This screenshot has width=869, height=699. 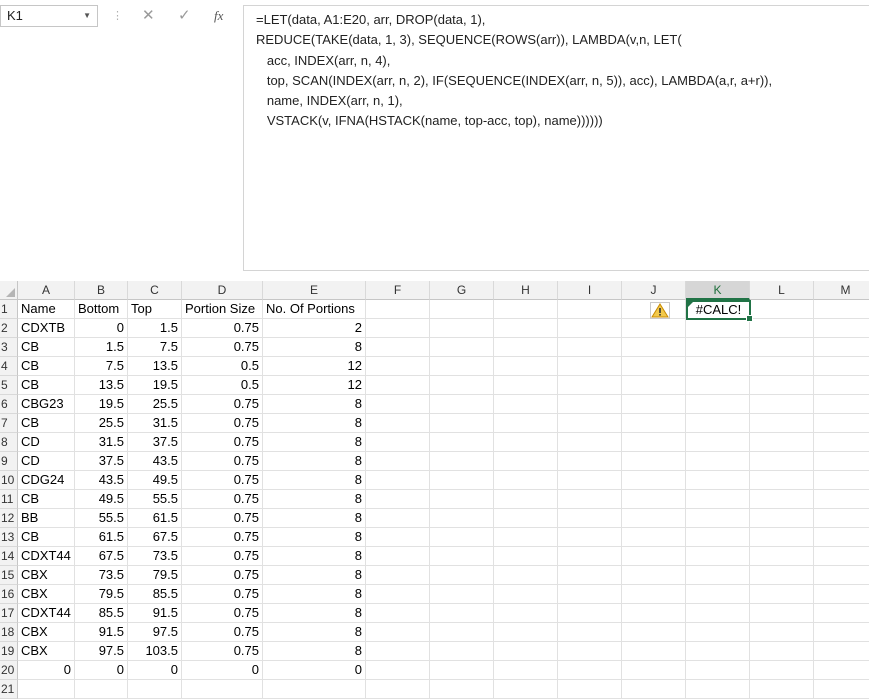 What do you see at coordinates (222, 518) in the screenshot?
I see `cell-d12: 0.75` at bounding box center [222, 518].